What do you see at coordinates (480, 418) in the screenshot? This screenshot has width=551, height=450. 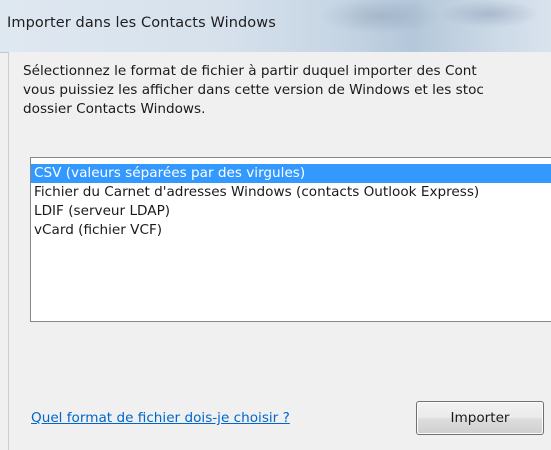 I see `import-button: Importer` at bounding box center [480, 418].